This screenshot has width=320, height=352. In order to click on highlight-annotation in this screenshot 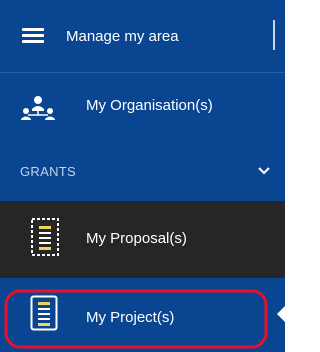, I will do `click(136, 319)`.